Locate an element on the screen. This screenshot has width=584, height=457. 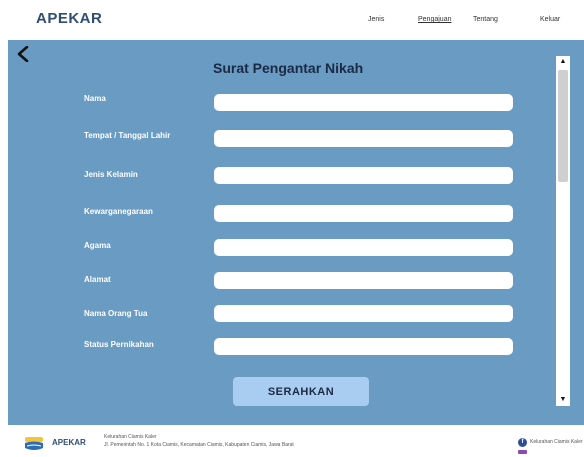
nav-link-keluar: Keluar is located at coordinates (550, 19).